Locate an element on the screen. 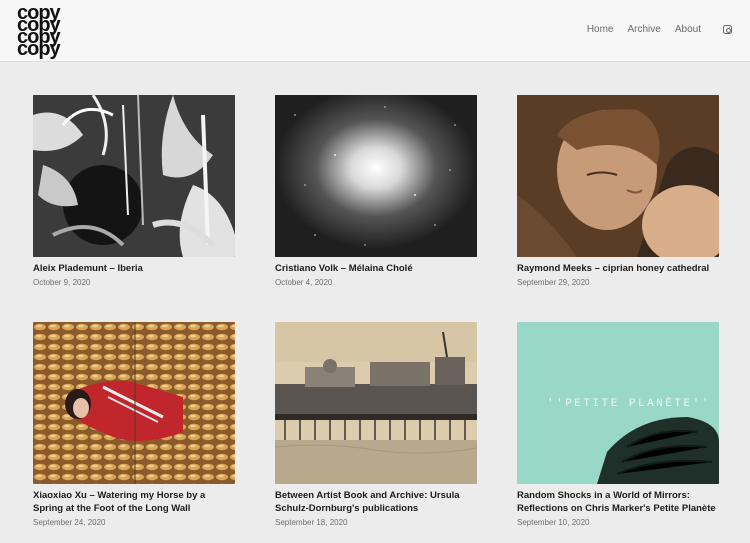  post-title: Raymond Meeks – ciprian honey cathedral is located at coordinates (618, 268).